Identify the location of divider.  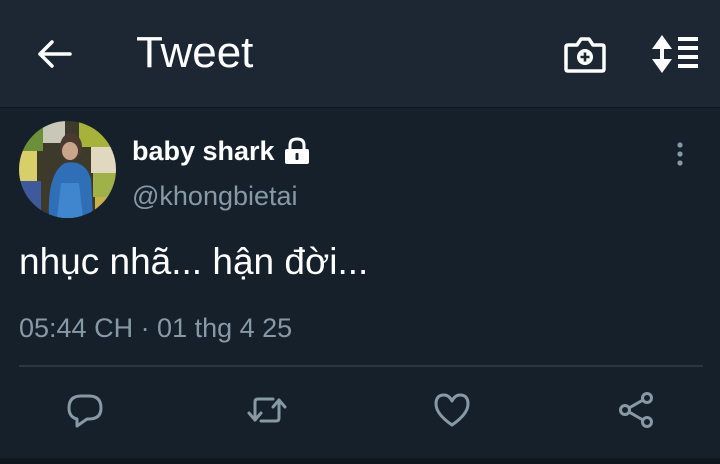
(361, 366).